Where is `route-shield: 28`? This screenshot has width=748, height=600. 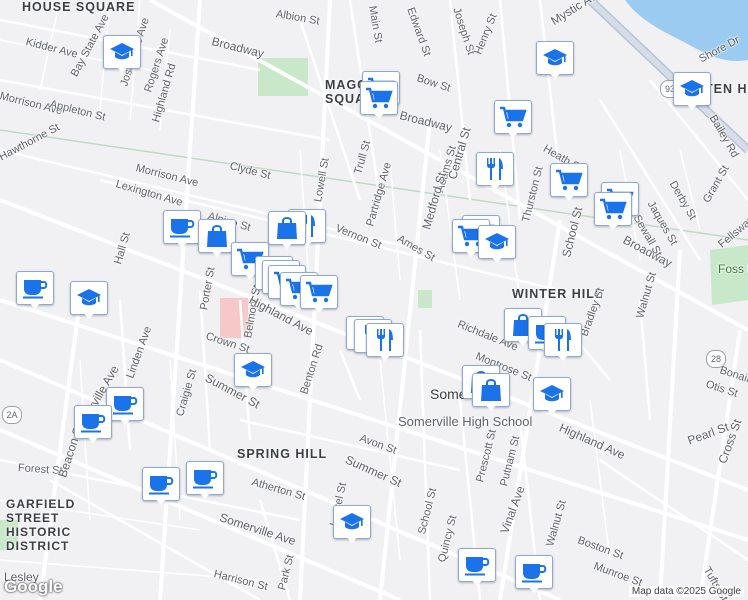
route-shield: 28 is located at coordinates (716, 359).